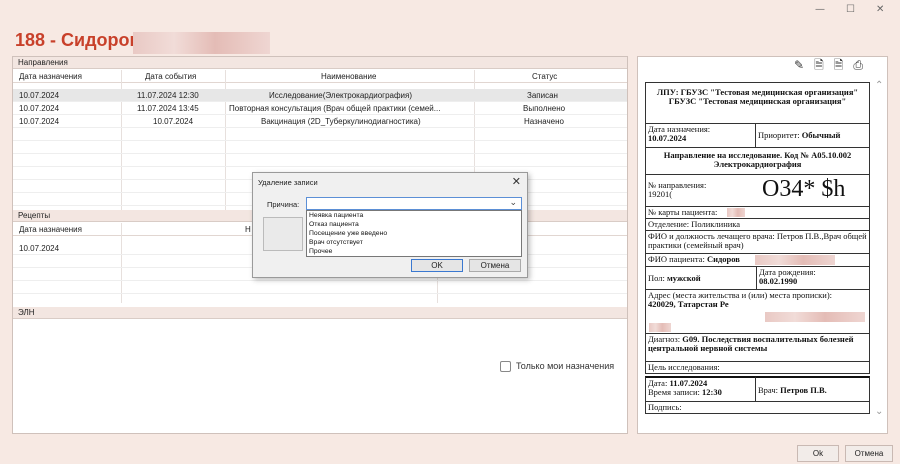  What do you see at coordinates (804, 65) in the screenshot?
I see `edit-doc-icon: ✎` at bounding box center [804, 65].